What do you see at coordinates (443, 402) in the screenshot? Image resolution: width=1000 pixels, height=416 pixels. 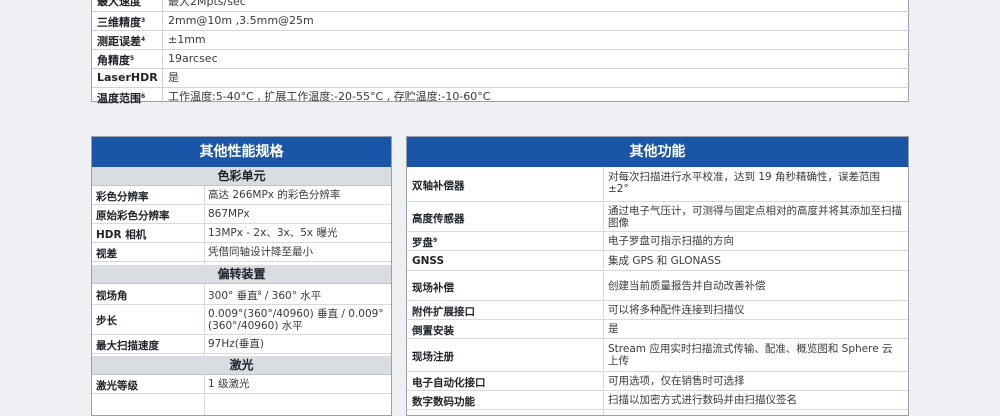 I see `row-key: 数字数码功能` at bounding box center [443, 402].